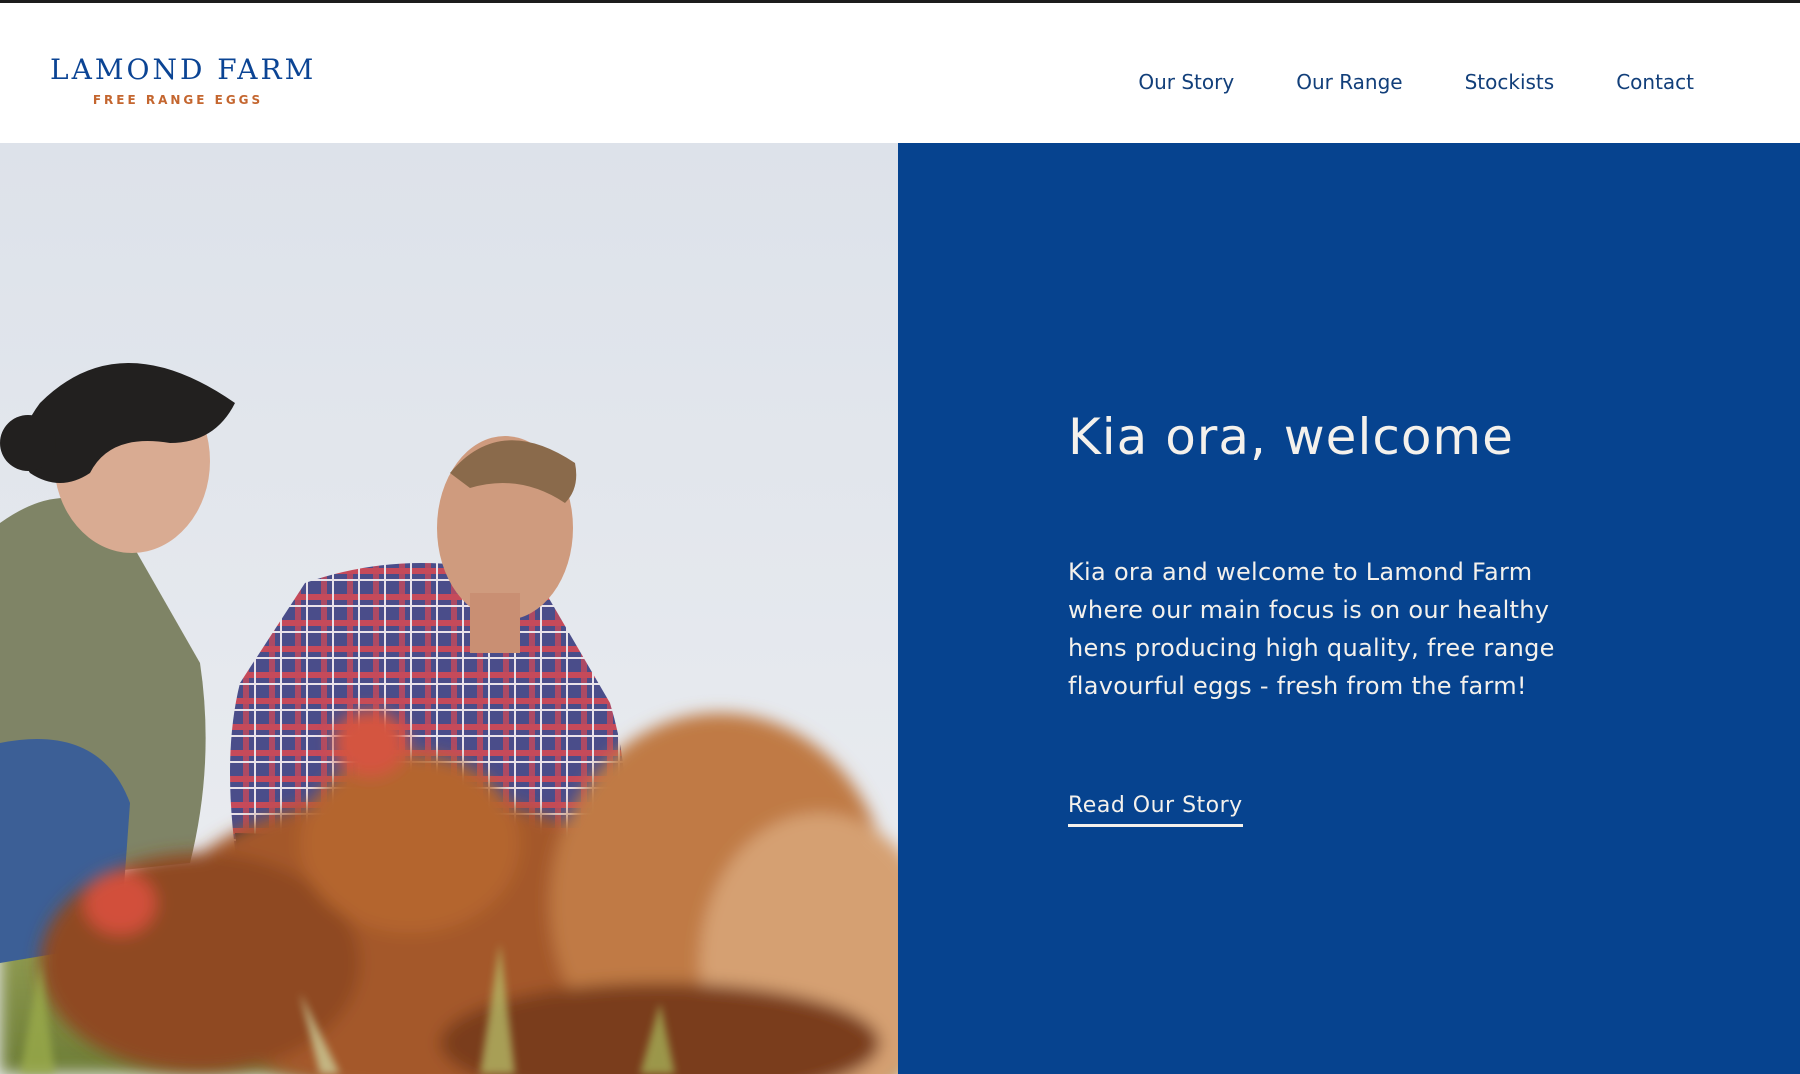  Describe the element at coordinates (178, 100) in the screenshot. I see `logo-tagline: FREE RANGE EGGS` at that location.